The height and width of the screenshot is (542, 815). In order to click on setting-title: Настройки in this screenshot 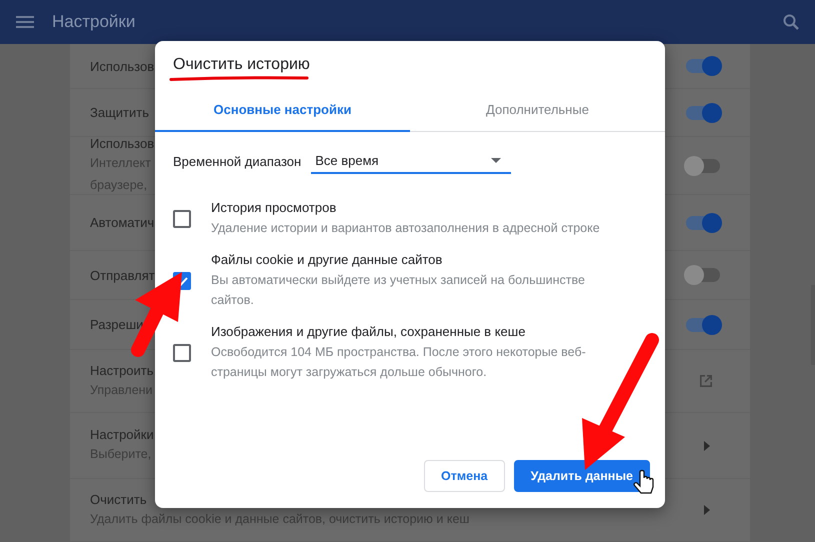, I will do `click(122, 434)`.